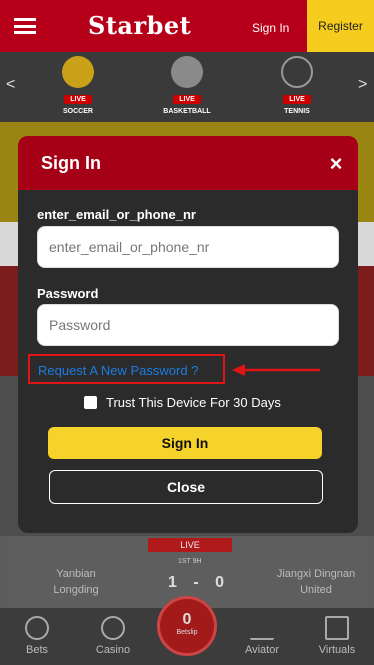 This screenshot has height=665, width=374. I want to click on close-icon: ×, so click(336, 164).